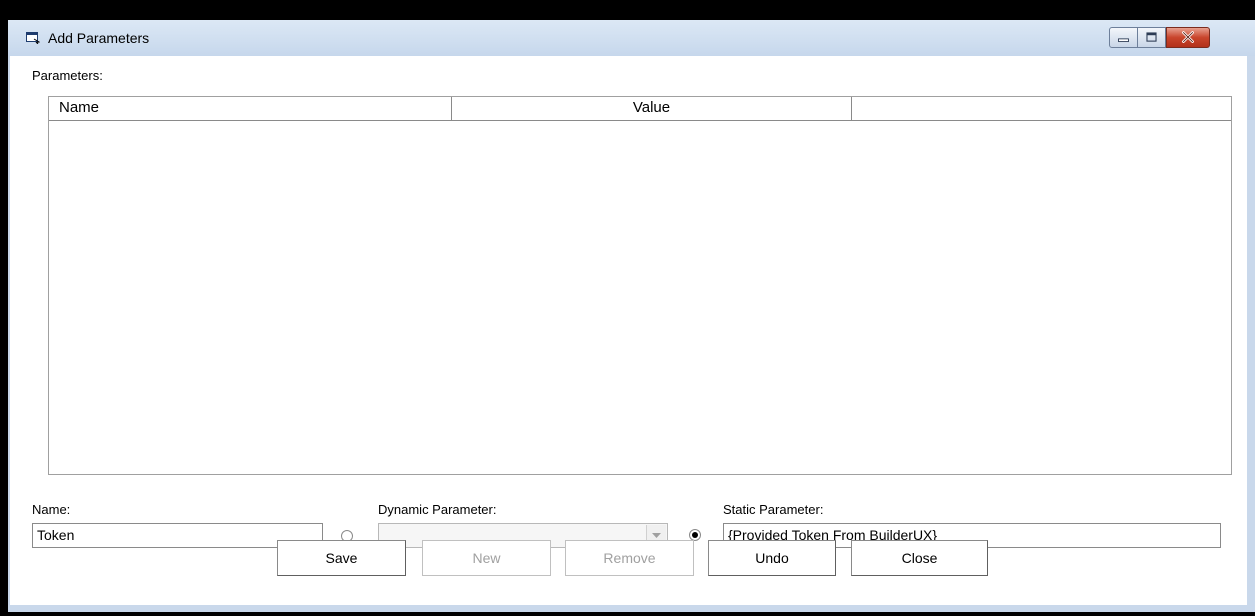 The image size is (1255, 616). What do you see at coordinates (250, 109) in the screenshot?
I see `column-header-name: Name` at bounding box center [250, 109].